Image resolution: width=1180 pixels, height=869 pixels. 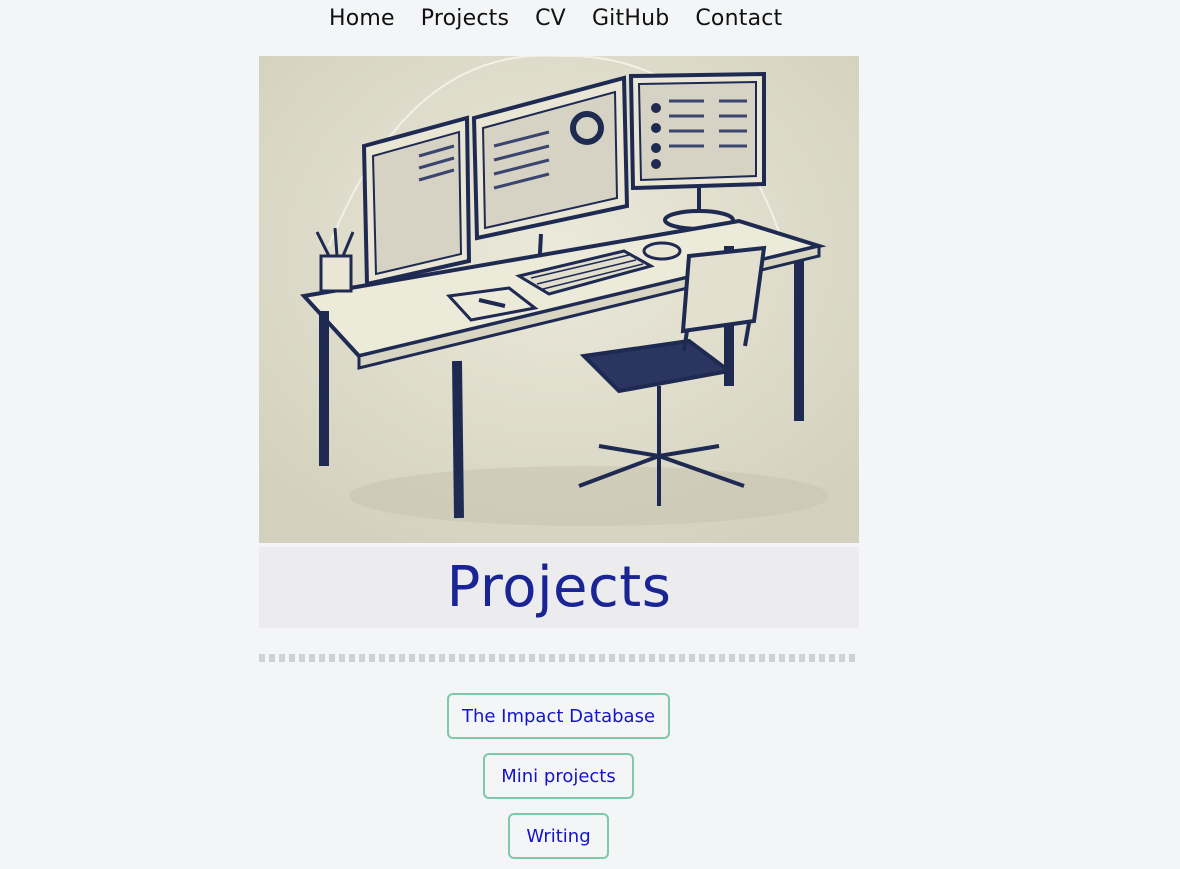 I want to click on mini-projects-button: Mini projects, so click(x=558, y=776).